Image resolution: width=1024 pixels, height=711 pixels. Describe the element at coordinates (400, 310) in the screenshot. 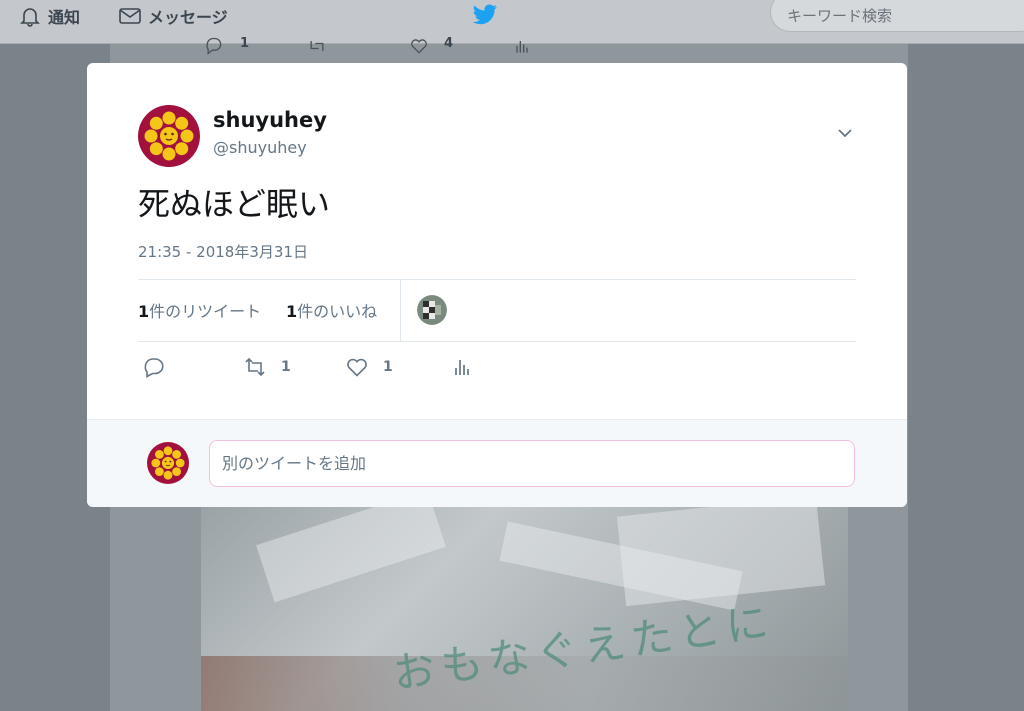

I see `stats-divider` at that location.